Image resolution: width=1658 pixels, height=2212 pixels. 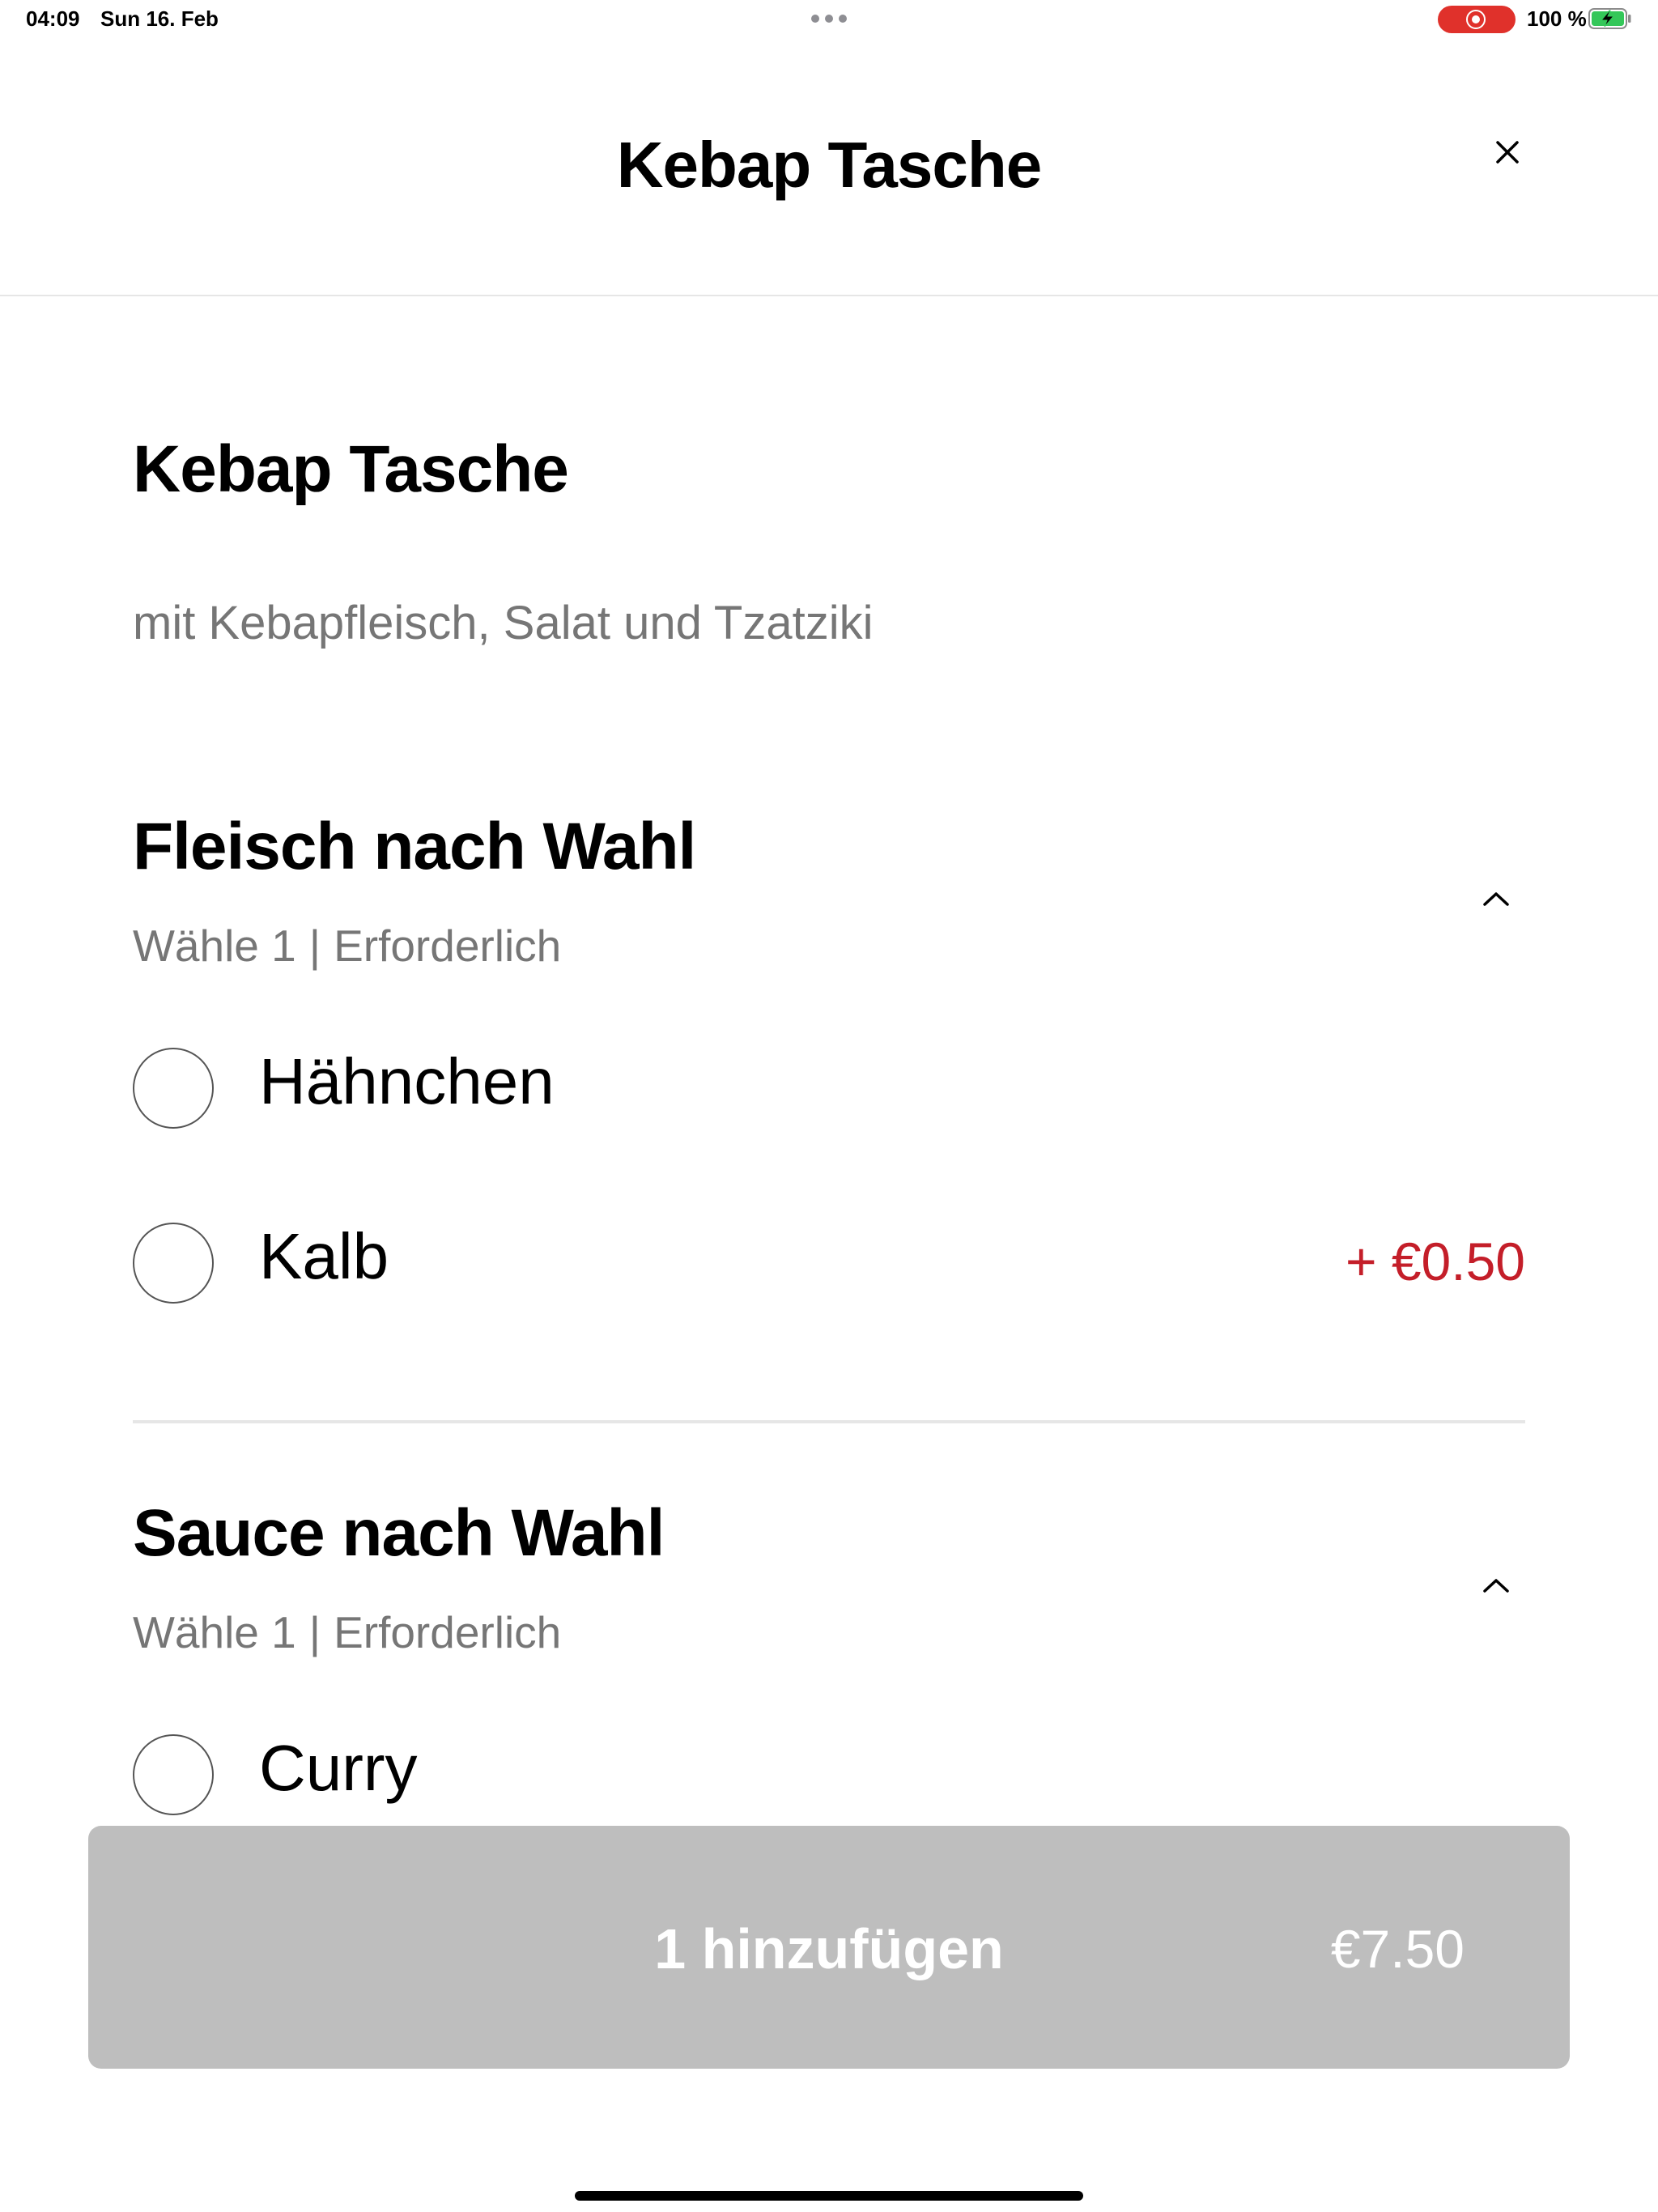 I want to click on status-date: Sun 16. Feb, so click(x=159, y=19).